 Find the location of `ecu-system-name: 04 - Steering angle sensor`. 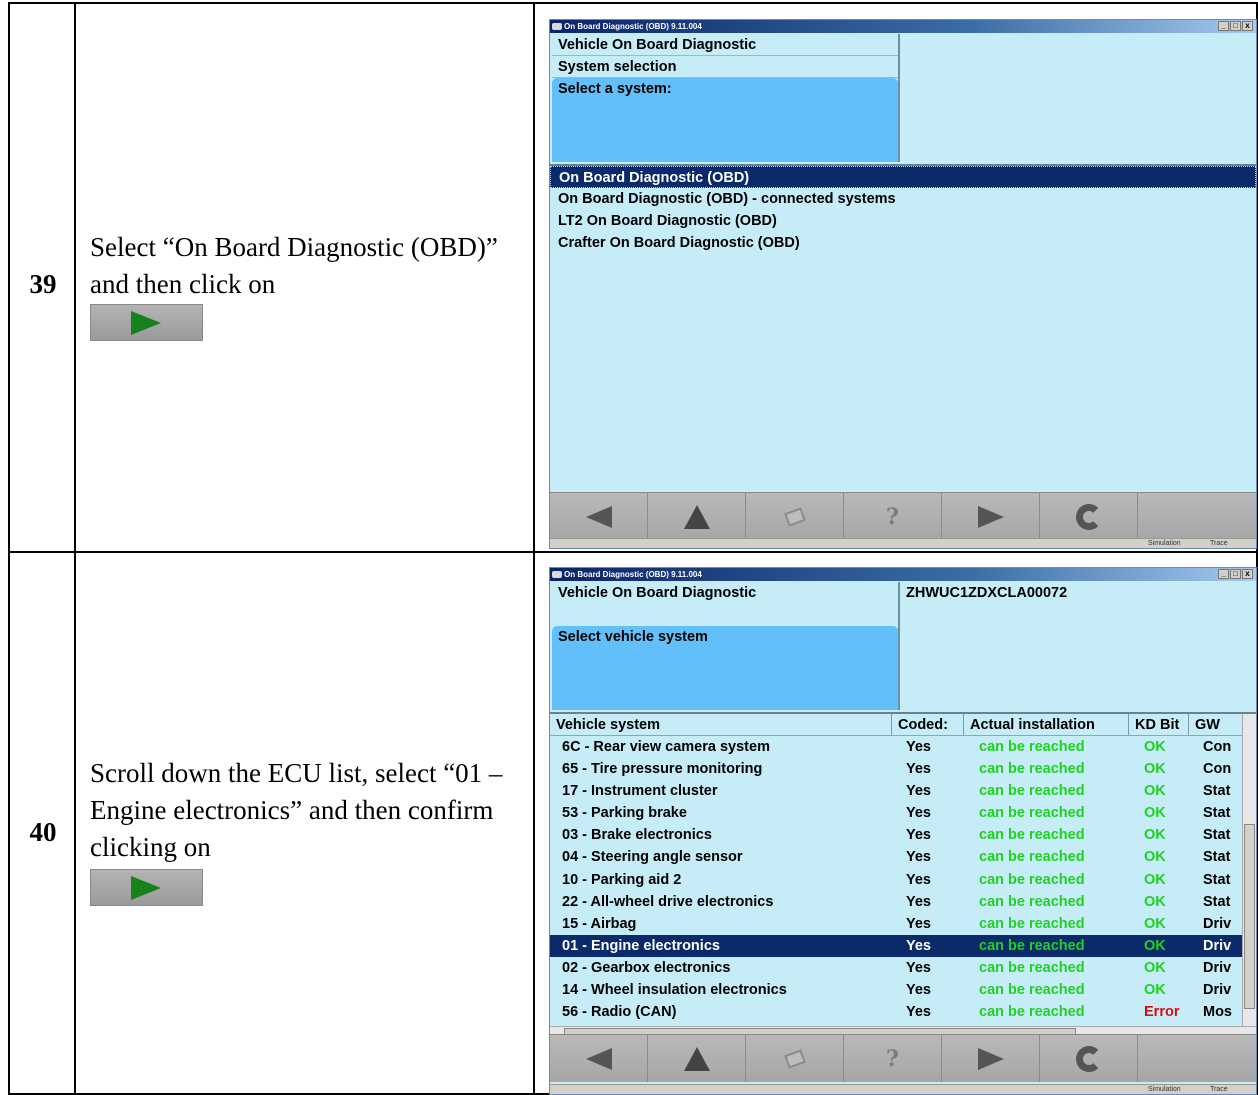

ecu-system-name: 04 - Steering angle sensor is located at coordinates (652, 857).